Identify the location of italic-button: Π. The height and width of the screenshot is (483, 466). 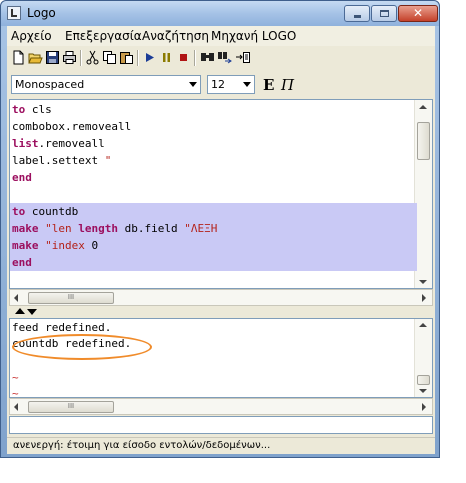
(287, 85).